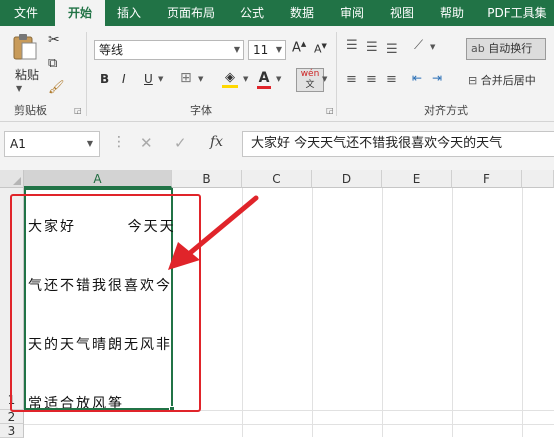 The image size is (554, 438). I want to click on fill-color-button: ◈, so click(230, 79).